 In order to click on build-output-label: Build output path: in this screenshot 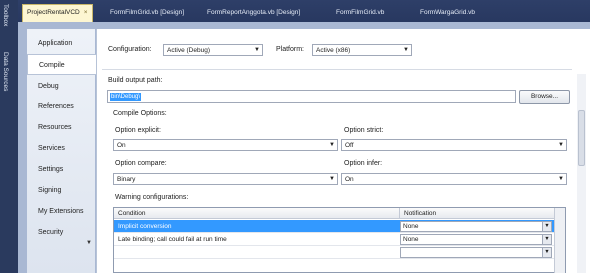, I will do `click(135, 80)`.